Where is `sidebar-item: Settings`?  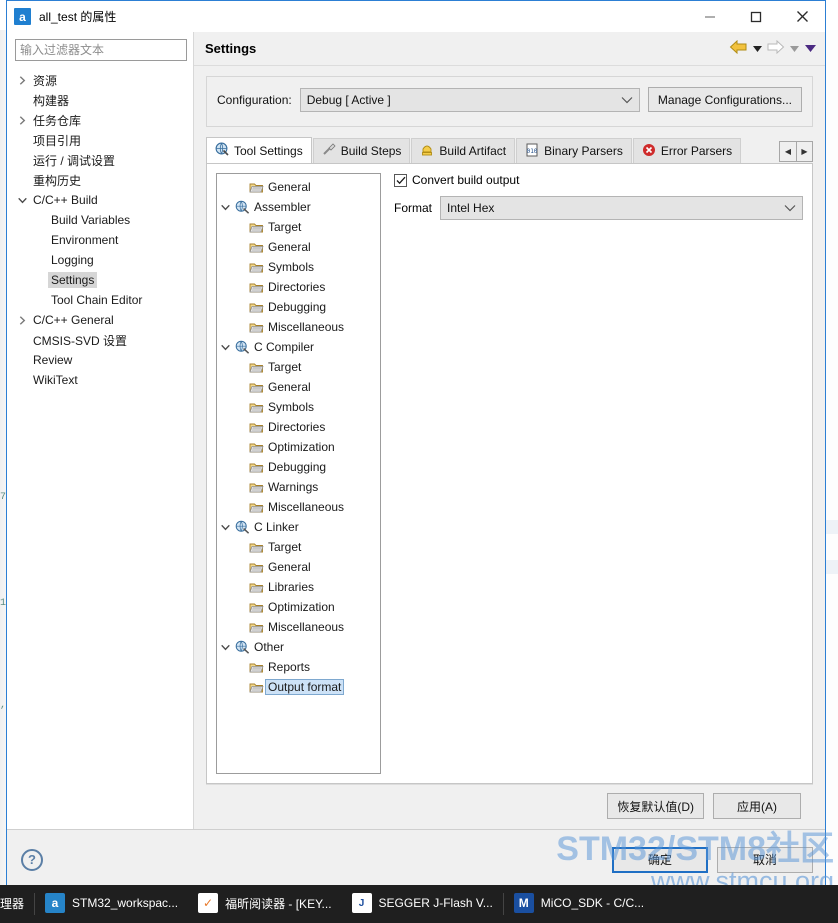 sidebar-item: Settings is located at coordinates (100, 280).